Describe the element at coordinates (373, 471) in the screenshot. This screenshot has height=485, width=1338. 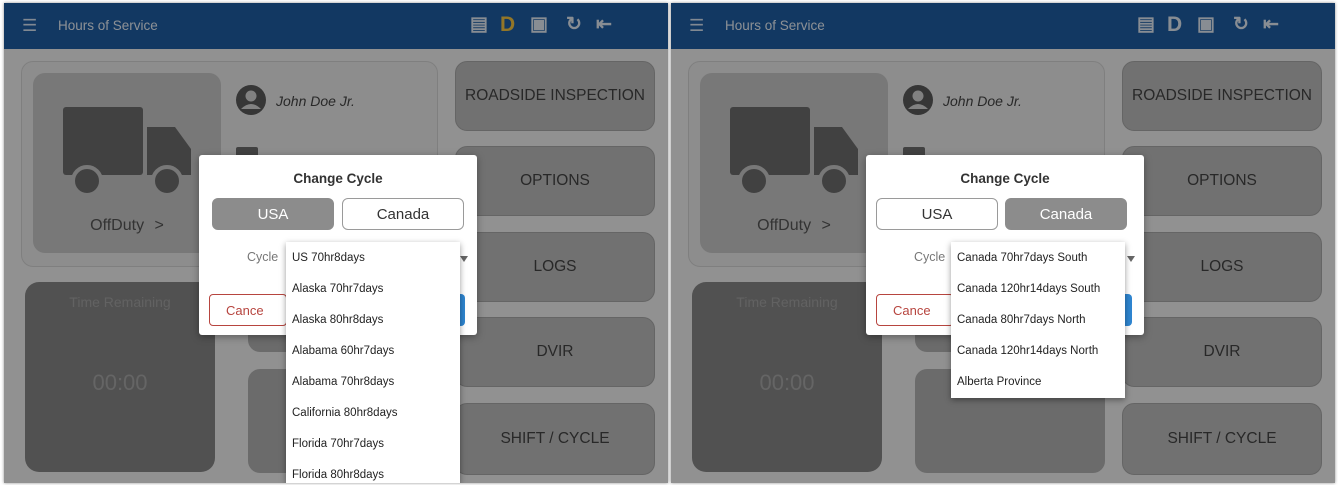
I see `dropdown-option: Florida 80hr8days` at that location.